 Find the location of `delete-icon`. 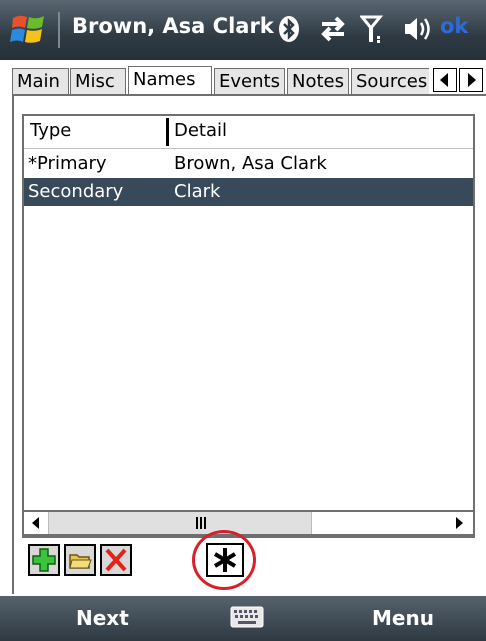

delete-icon is located at coordinates (116, 560).